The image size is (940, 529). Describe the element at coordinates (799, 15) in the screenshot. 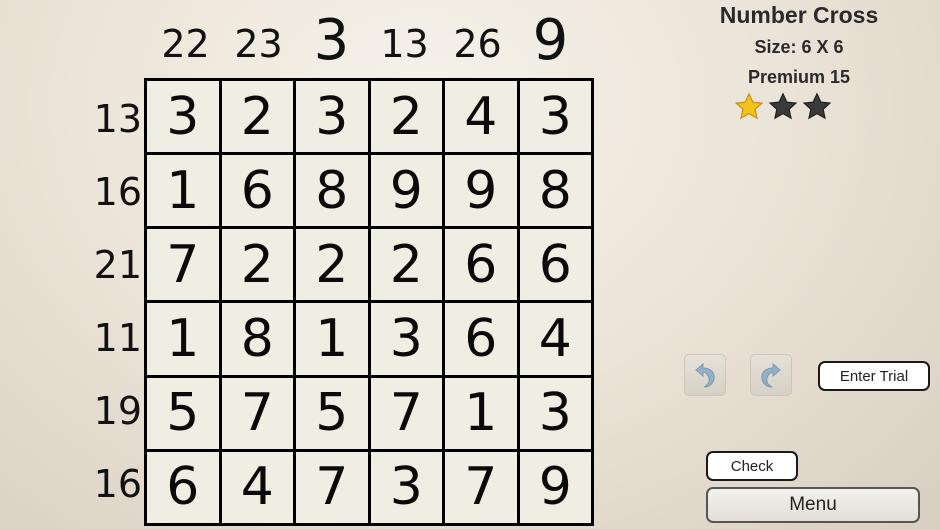

I see `puzzle-title: Number Cross` at that location.